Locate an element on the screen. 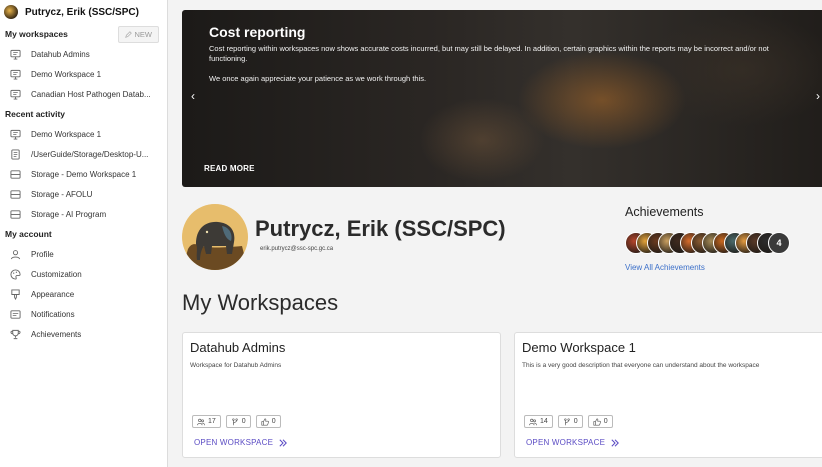 This screenshot has height=467, width=822. banner-title: Cost reporting is located at coordinates (257, 32).